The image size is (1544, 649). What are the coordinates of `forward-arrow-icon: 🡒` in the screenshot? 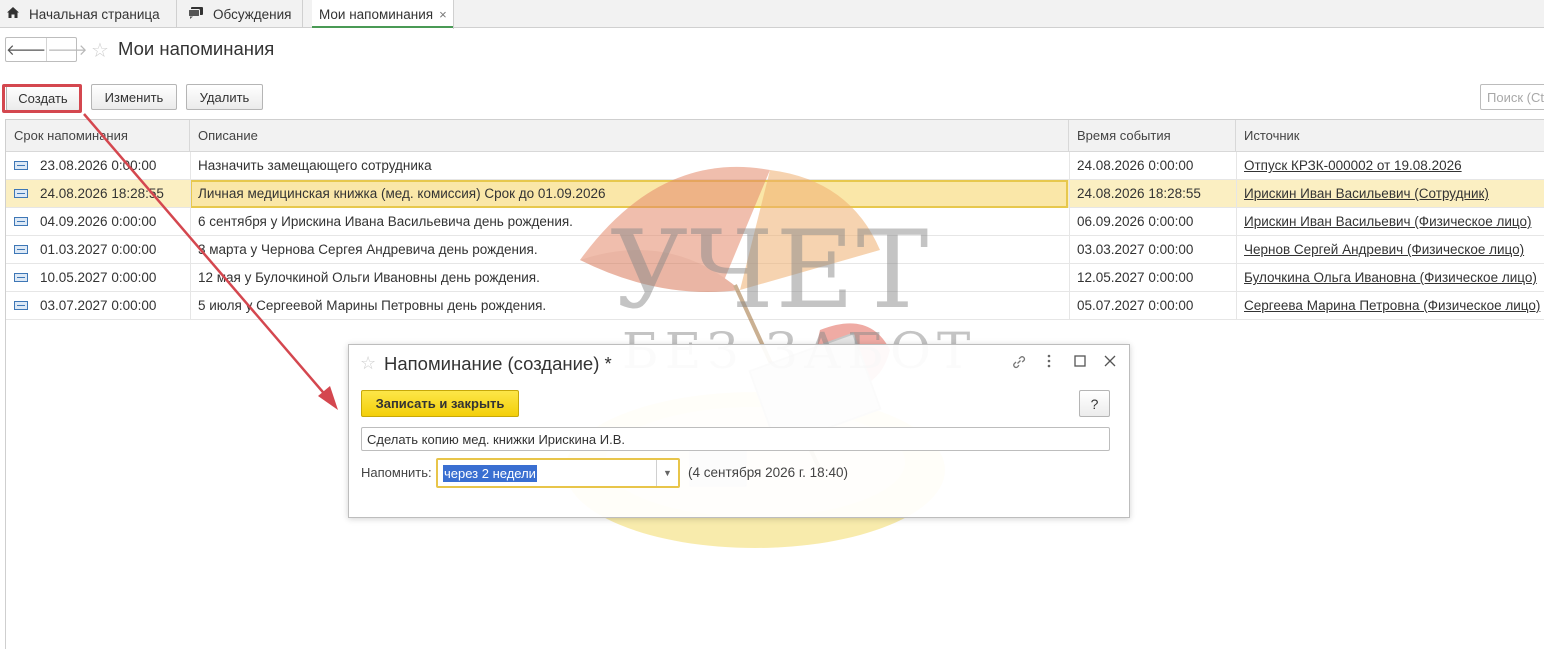 It's located at (66, 49).